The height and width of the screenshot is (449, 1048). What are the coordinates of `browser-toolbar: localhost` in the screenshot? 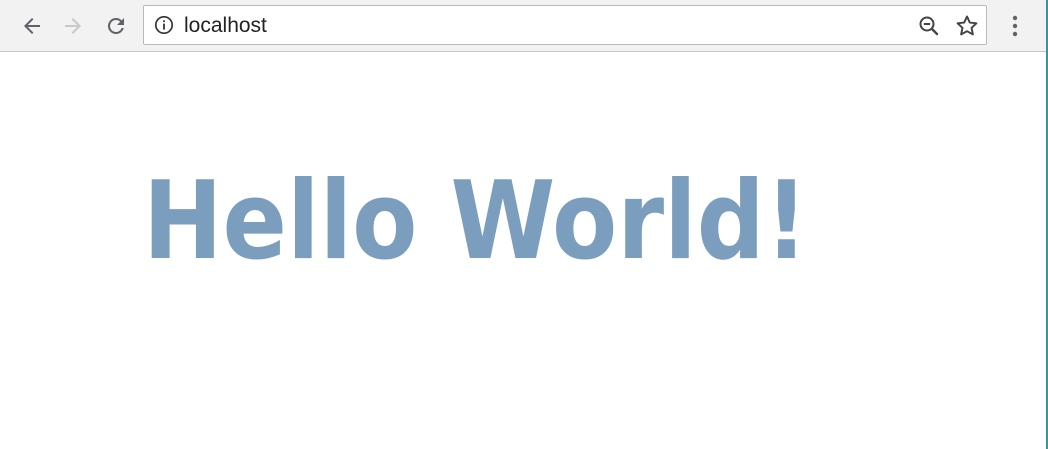 It's located at (523, 26).